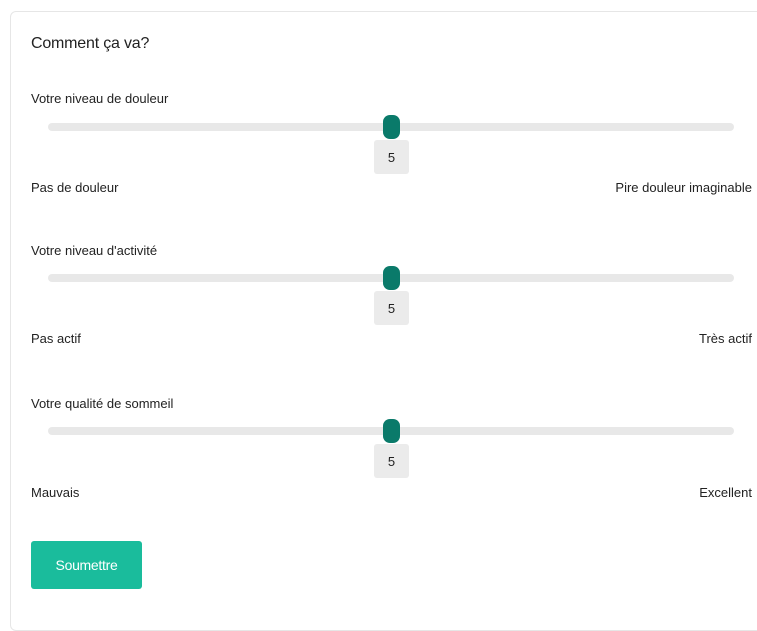 This screenshot has height=631, width=757. What do you see at coordinates (56, 338) in the screenshot?
I see `activity-level-min-label: Pas actif` at bounding box center [56, 338].